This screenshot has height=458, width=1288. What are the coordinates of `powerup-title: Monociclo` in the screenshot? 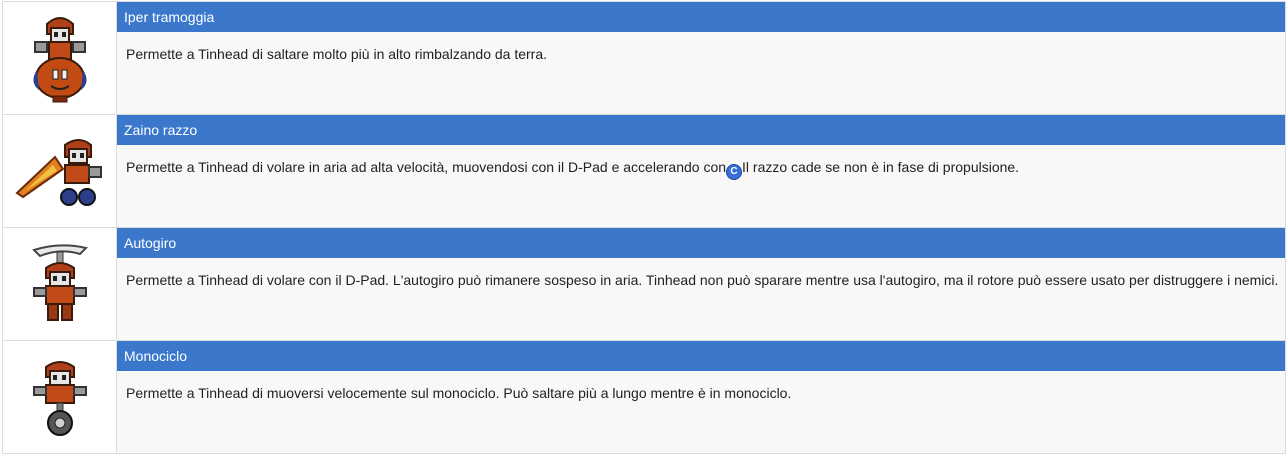 It's located at (701, 356).